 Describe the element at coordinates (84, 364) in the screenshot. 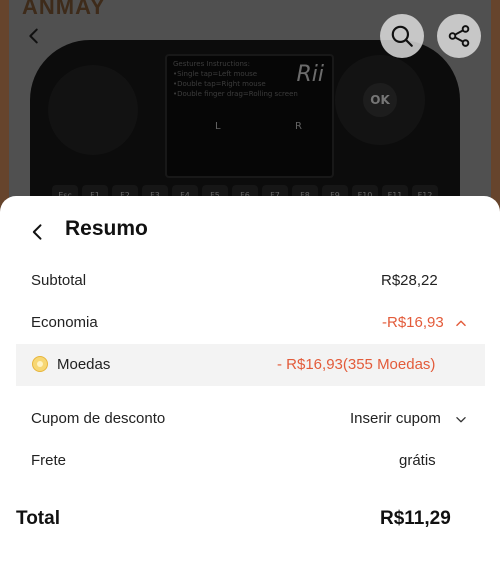

I see `moedas-label: Moedas` at that location.